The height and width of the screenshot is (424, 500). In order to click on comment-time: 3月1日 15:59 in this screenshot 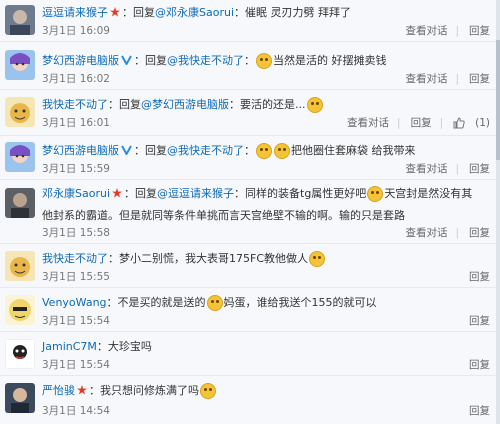, I will do `click(76, 169)`.